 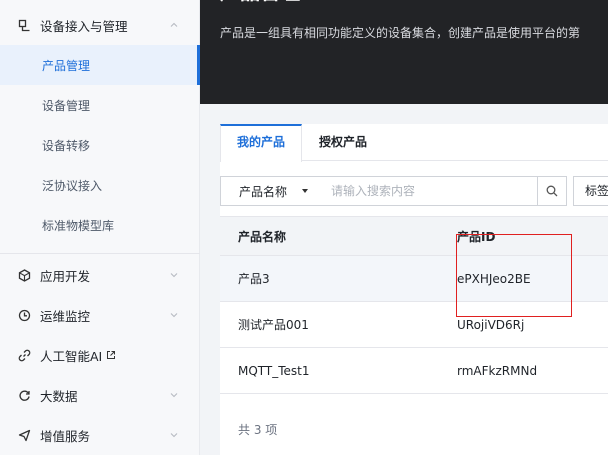 I want to click on filter-field-select: 产品名称, so click(x=270, y=191).